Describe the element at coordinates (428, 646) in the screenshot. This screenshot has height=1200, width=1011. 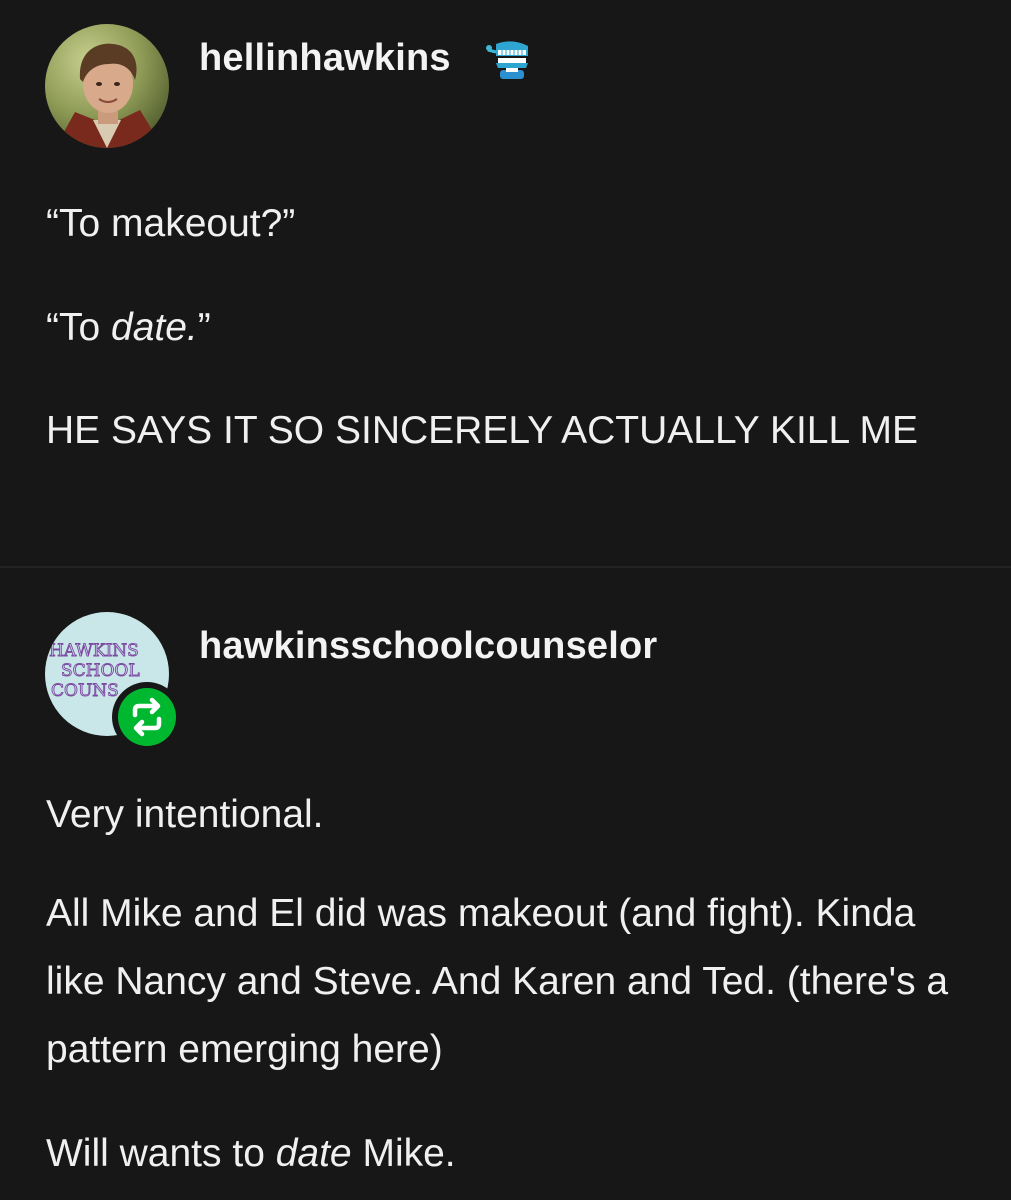
I see `username: hawkinsschoolcounselor` at that location.